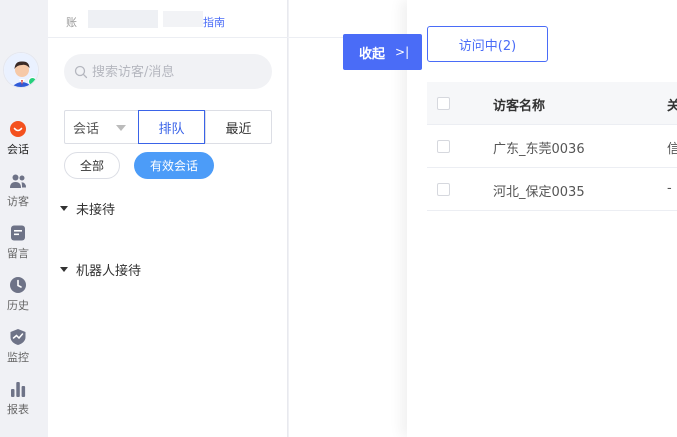  I want to click on chat-icon, so click(18, 129).